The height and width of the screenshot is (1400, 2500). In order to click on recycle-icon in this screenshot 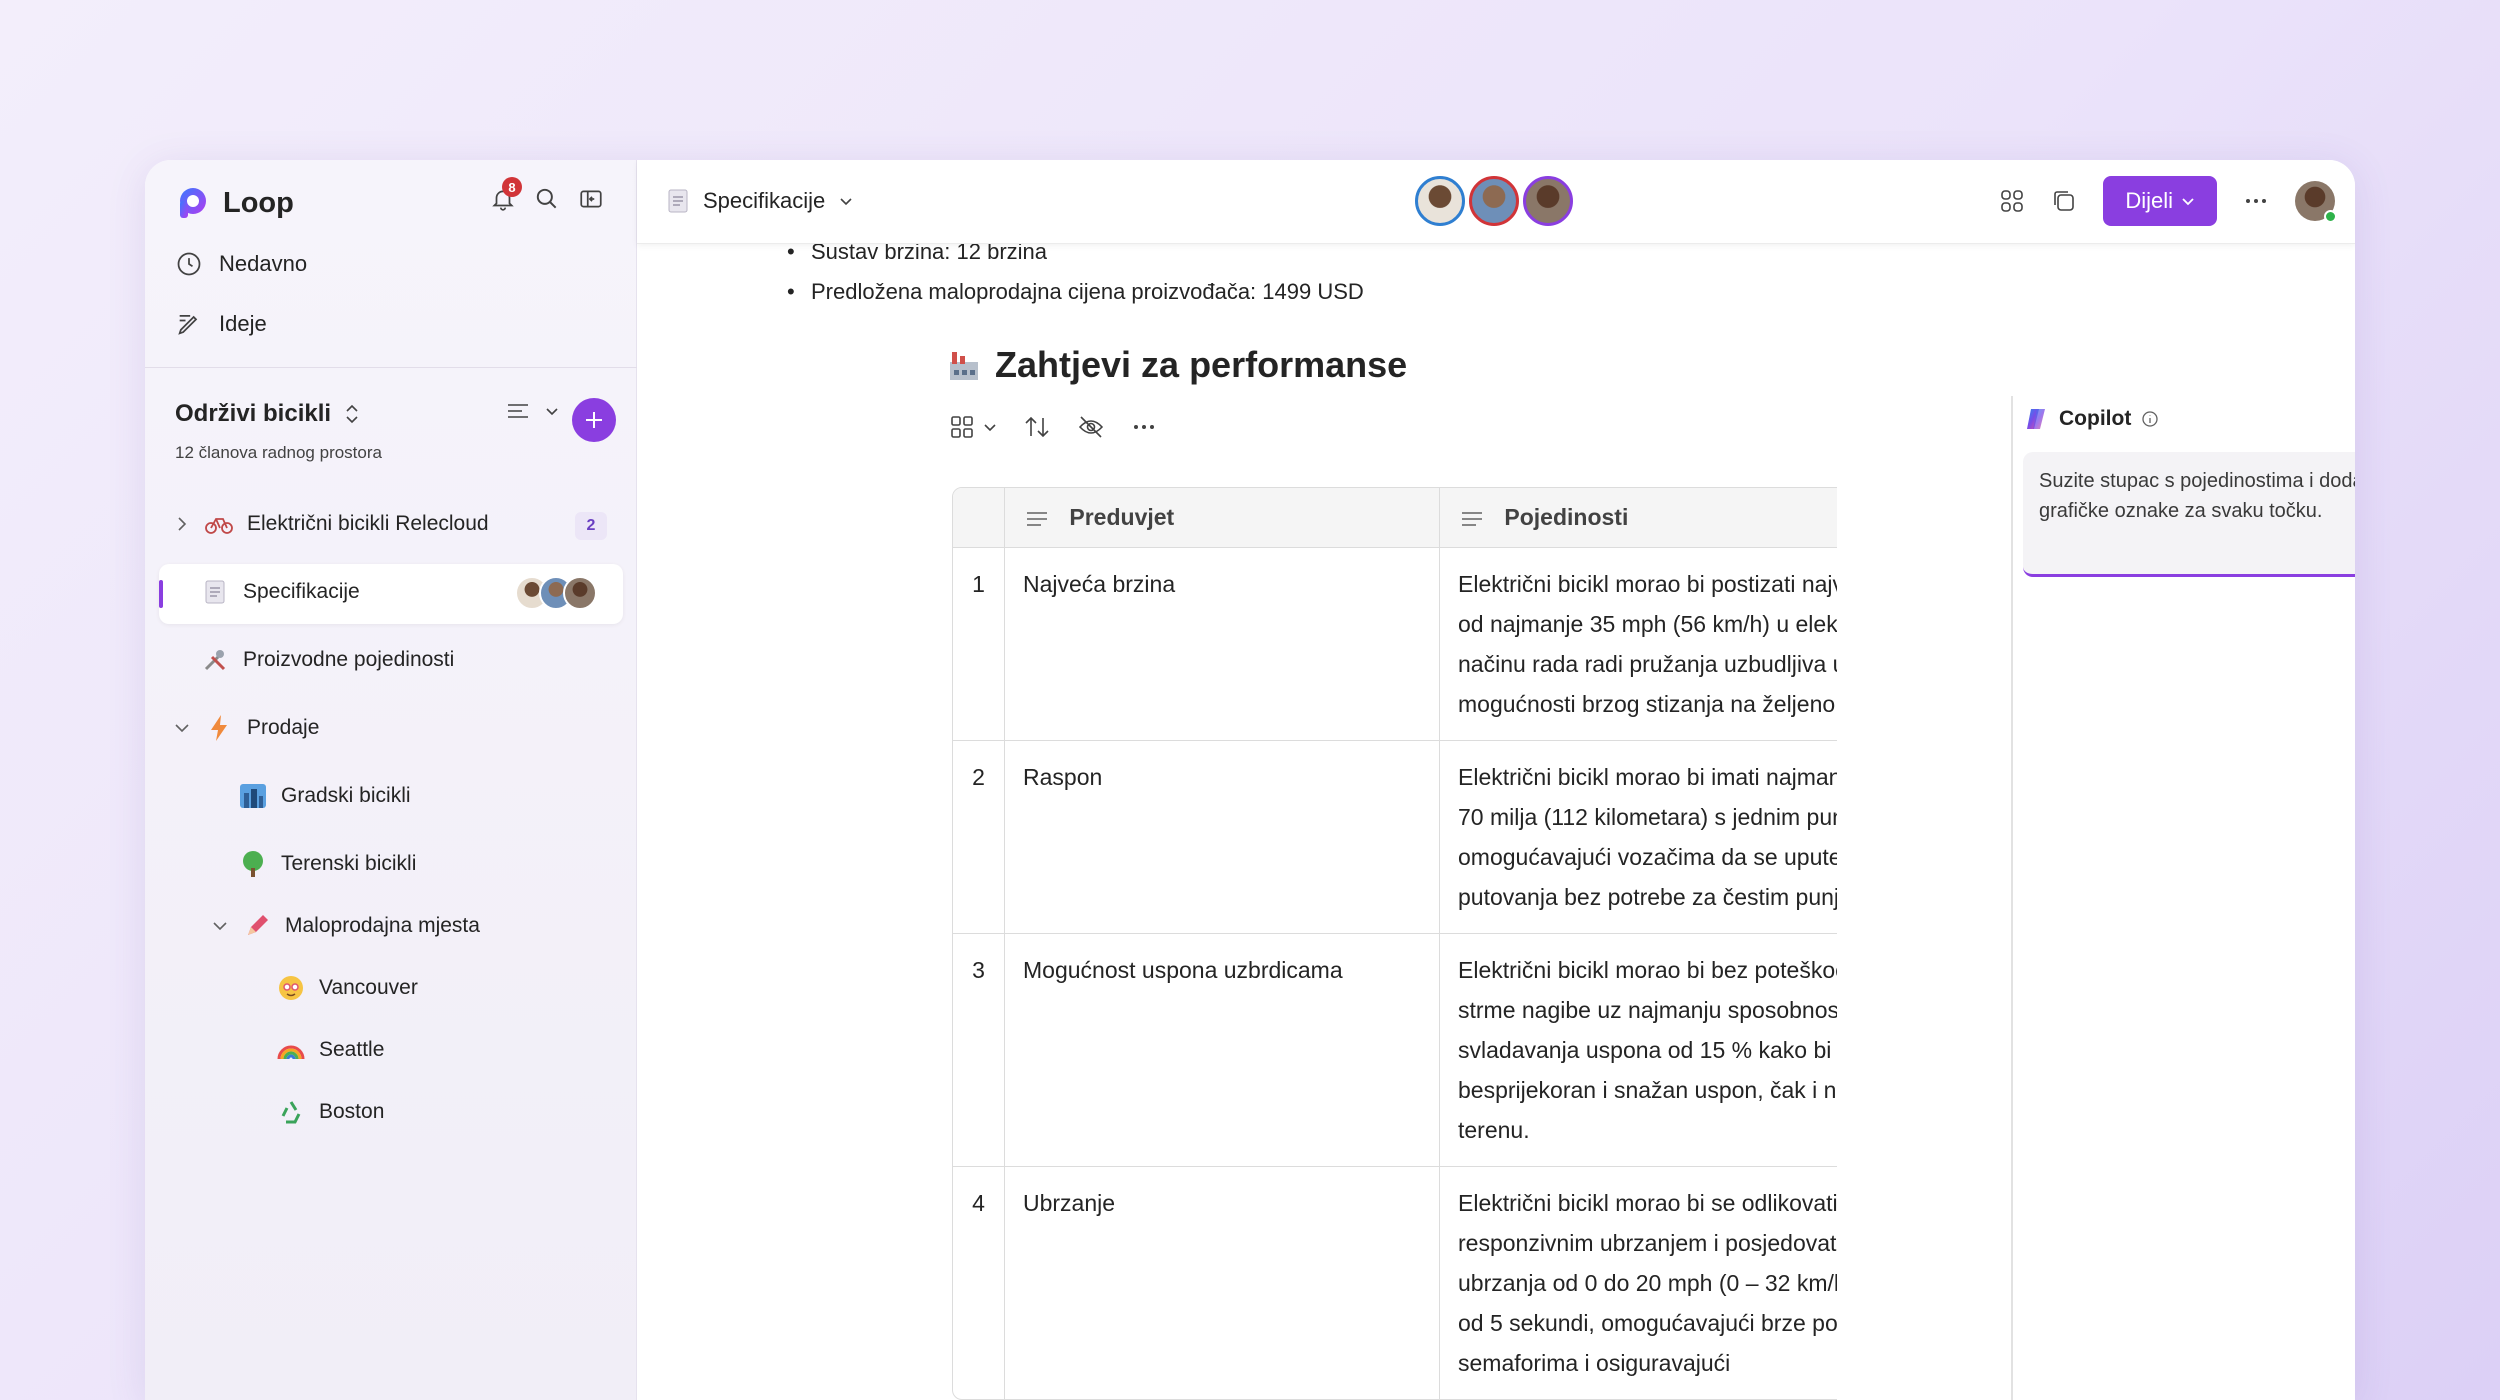, I will do `click(291, 1112)`.